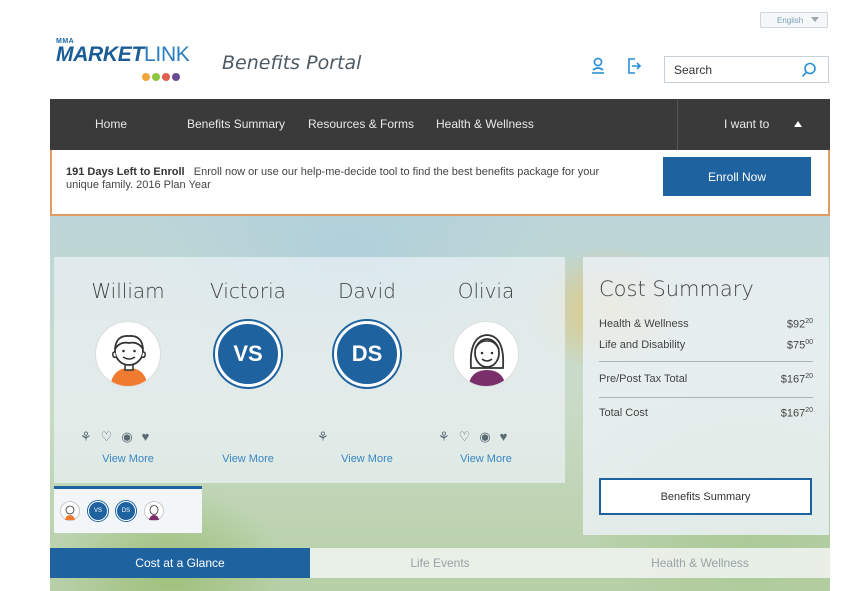 The image size is (858, 591). I want to click on language-label: English, so click(790, 20).